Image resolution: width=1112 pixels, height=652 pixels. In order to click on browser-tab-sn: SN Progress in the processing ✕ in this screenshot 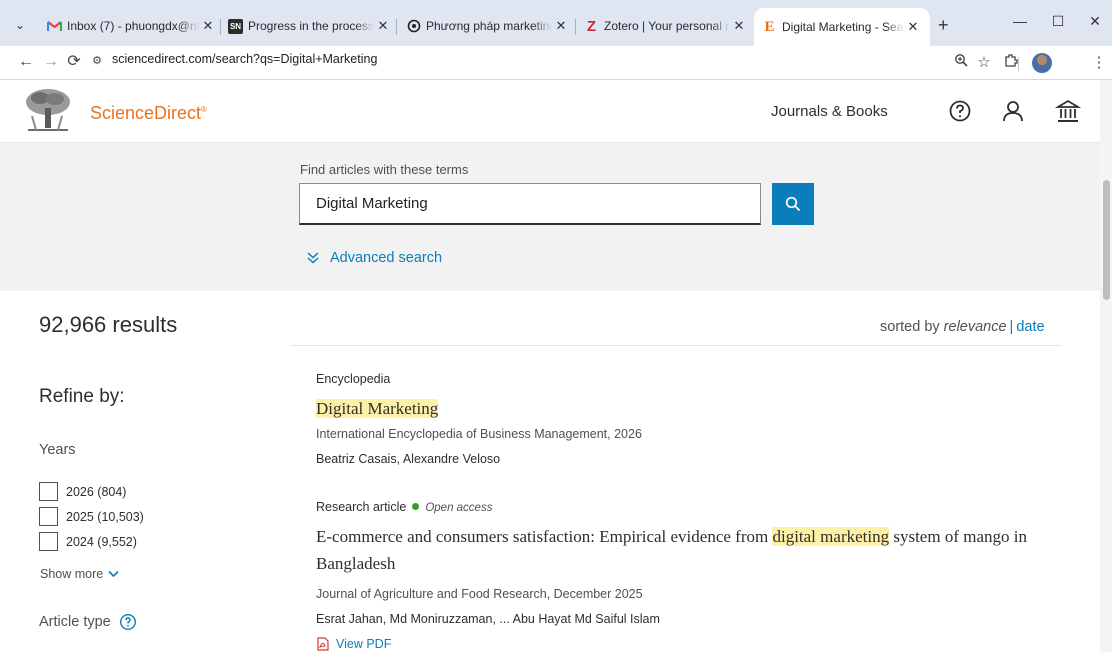, I will do `click(310, 26)`.